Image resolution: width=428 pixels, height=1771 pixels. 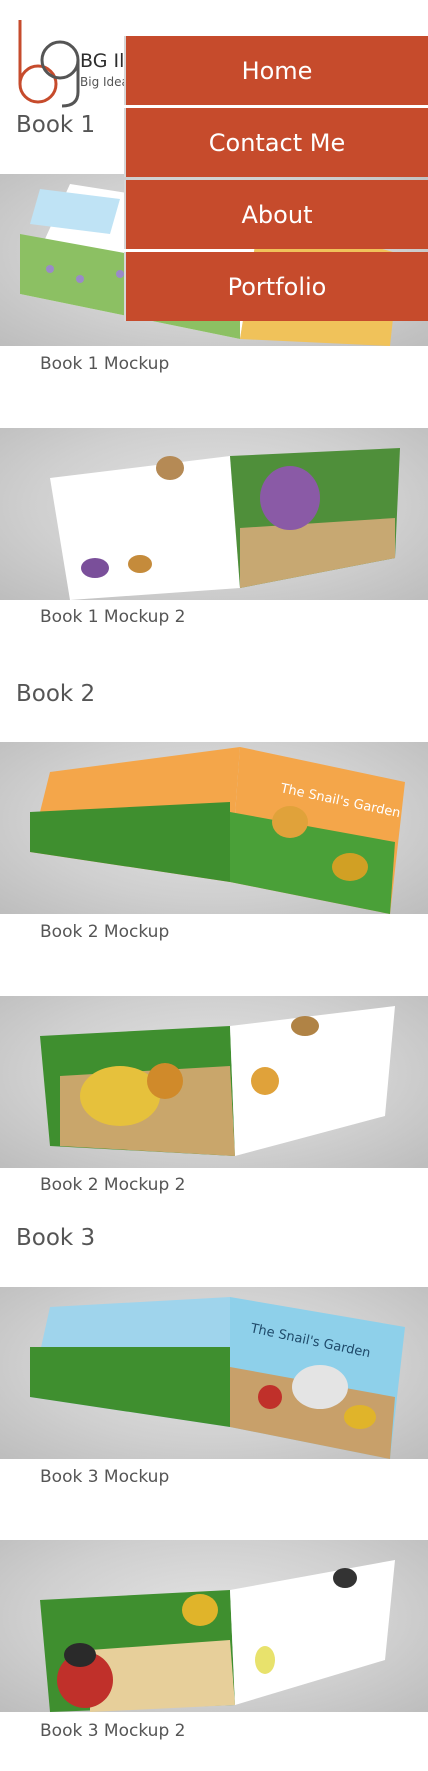 What do you see at coordinates (105, 932) in the screenshot?
I see `mockup-caption: Book 2 Mockup` at bounding box center [105, 932].